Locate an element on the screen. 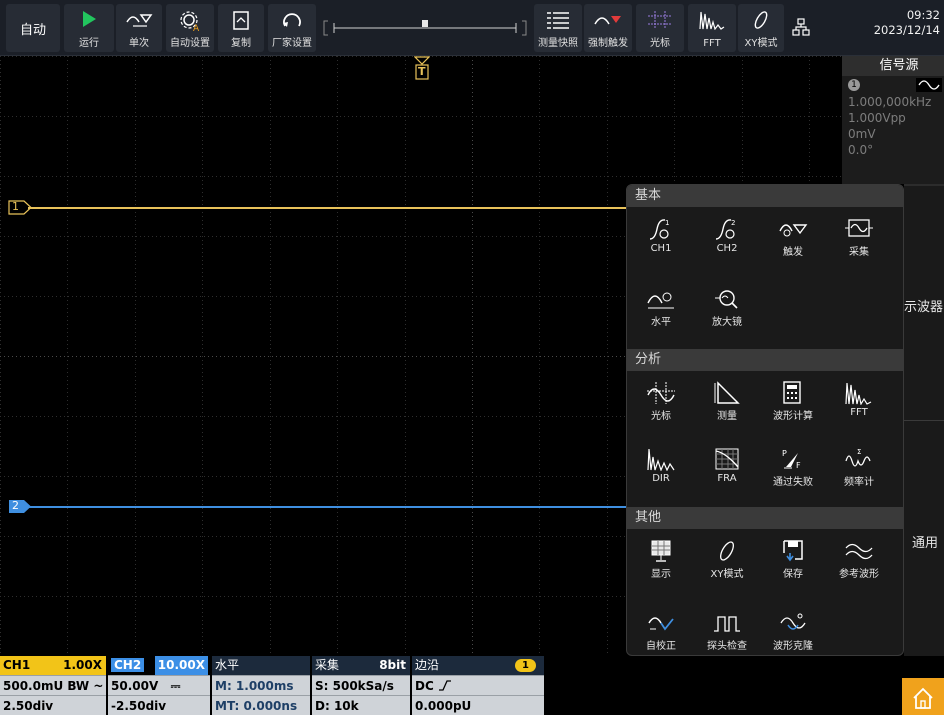 The width and height of the screenshot is (944, 715). menu-section-basic: 基本 is located at coordinates (765, 196).